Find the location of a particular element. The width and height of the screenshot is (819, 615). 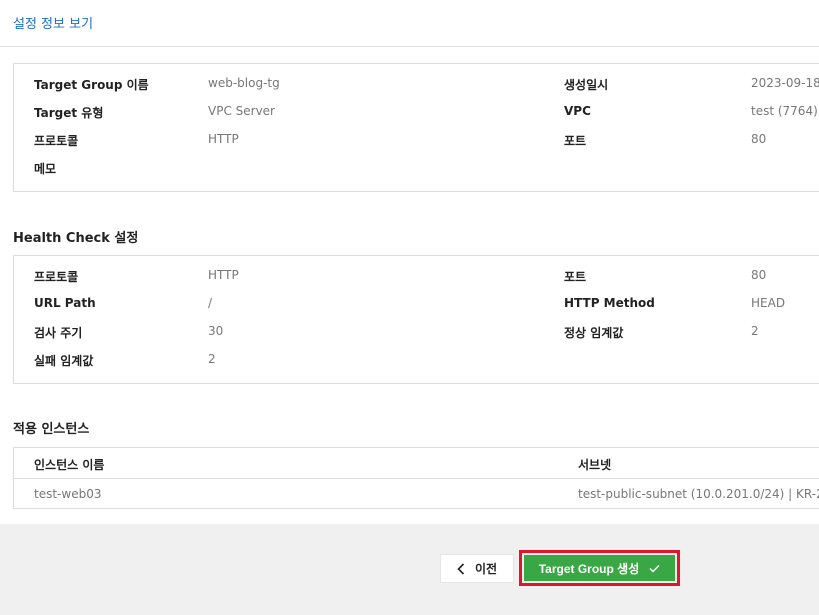

protocol-value: HTTP is located at coordinates (223, 139).